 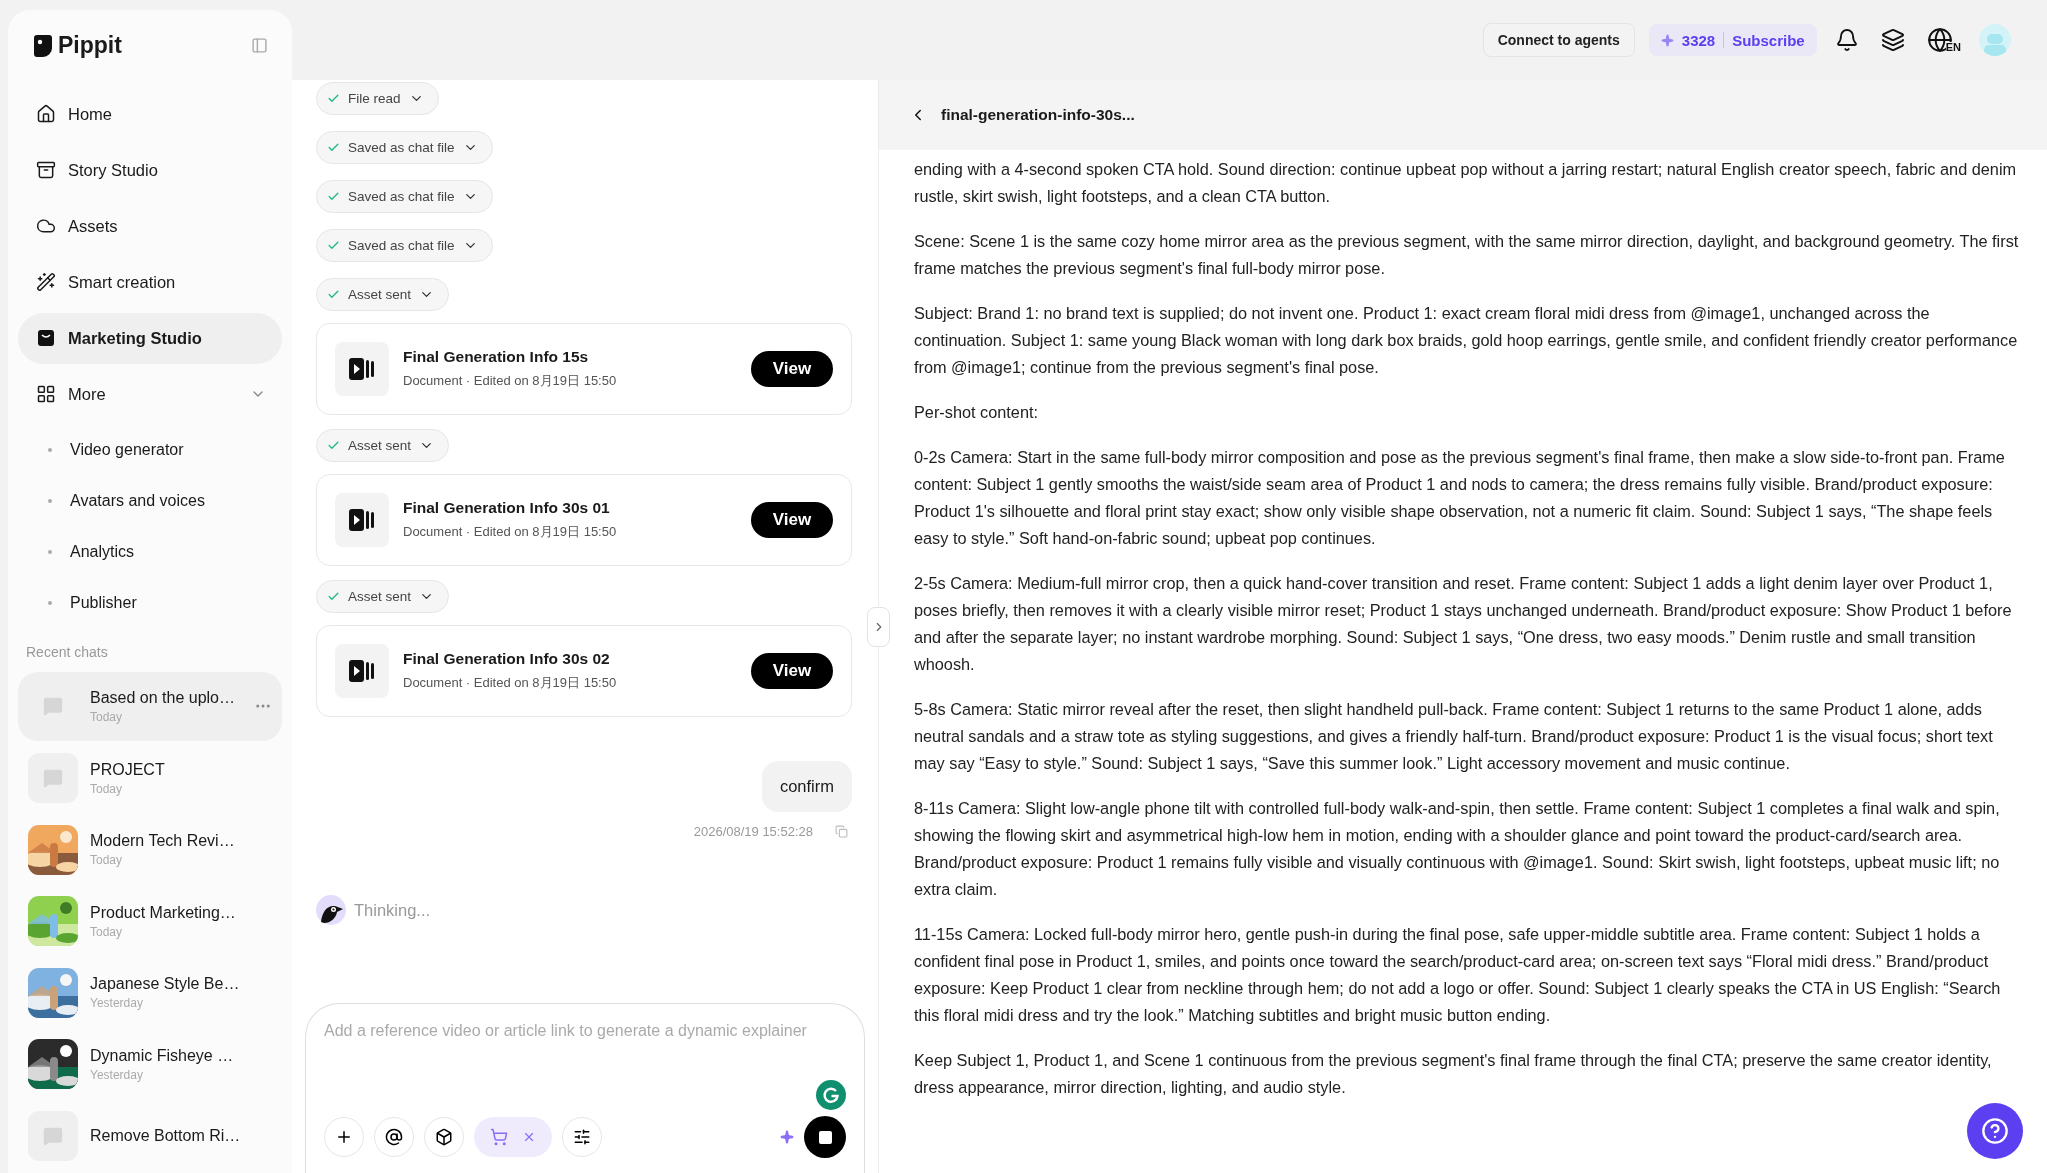 What do you see at coordinates (46, 394) in the screenshot?
I see `grid-icon` at bounding box center [46, 394].